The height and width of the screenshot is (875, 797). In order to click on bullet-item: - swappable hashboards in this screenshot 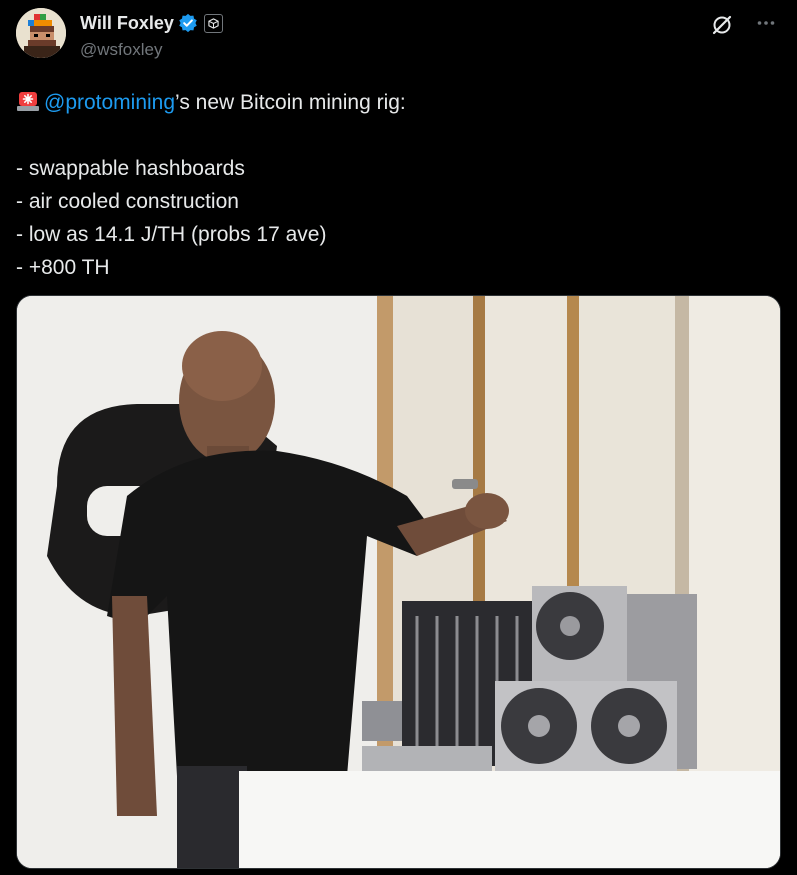, I will do `click(130, 168)`.